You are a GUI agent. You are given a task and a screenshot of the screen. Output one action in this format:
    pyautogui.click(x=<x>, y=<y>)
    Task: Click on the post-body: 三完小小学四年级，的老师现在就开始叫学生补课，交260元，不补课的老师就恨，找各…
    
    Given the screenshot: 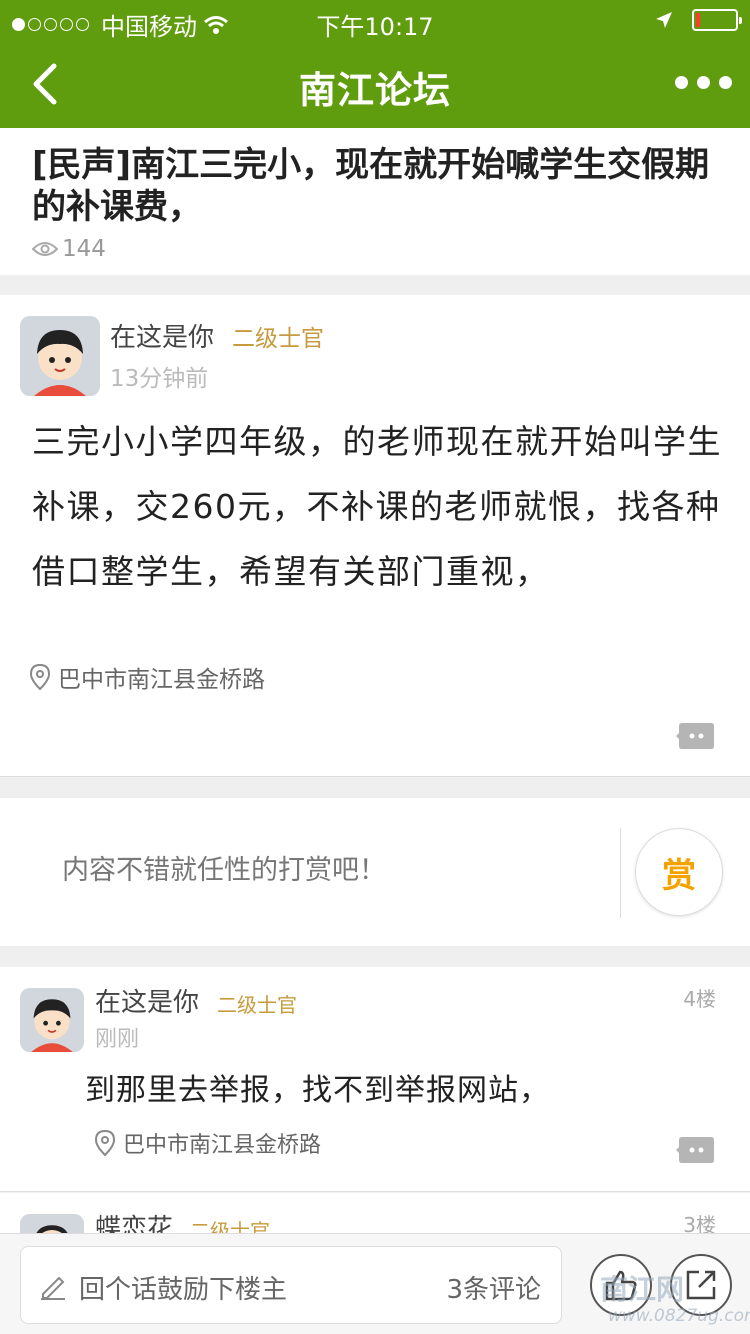 What is the action you would take?
    pyautogui.click(x=377, y=506)
    